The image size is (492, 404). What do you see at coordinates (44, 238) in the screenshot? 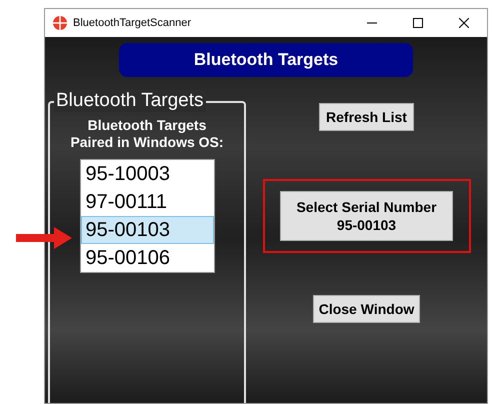
I see `pointer-arrow-icon` at bounding box center [44, 238].